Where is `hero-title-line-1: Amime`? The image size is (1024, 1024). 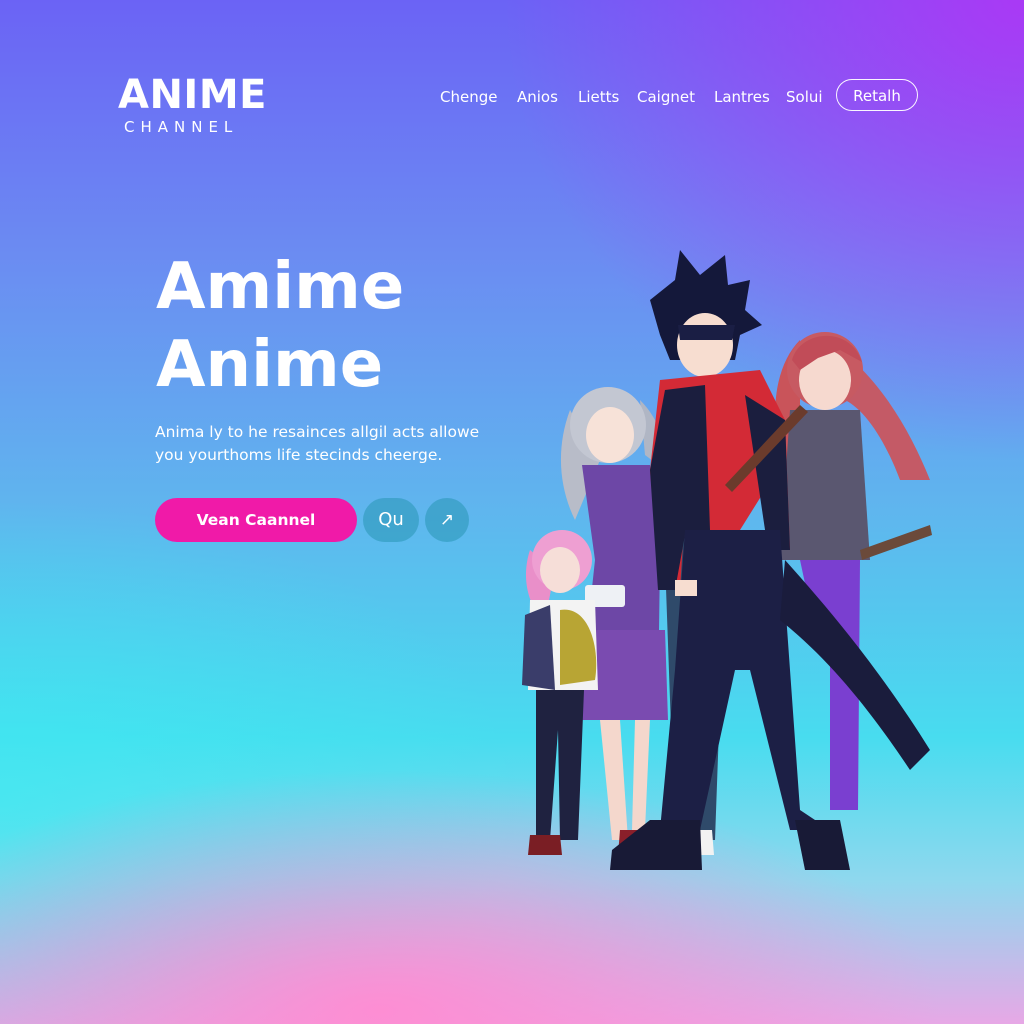 hero-title-line-1: Amime is located at coordinates (280, 287).